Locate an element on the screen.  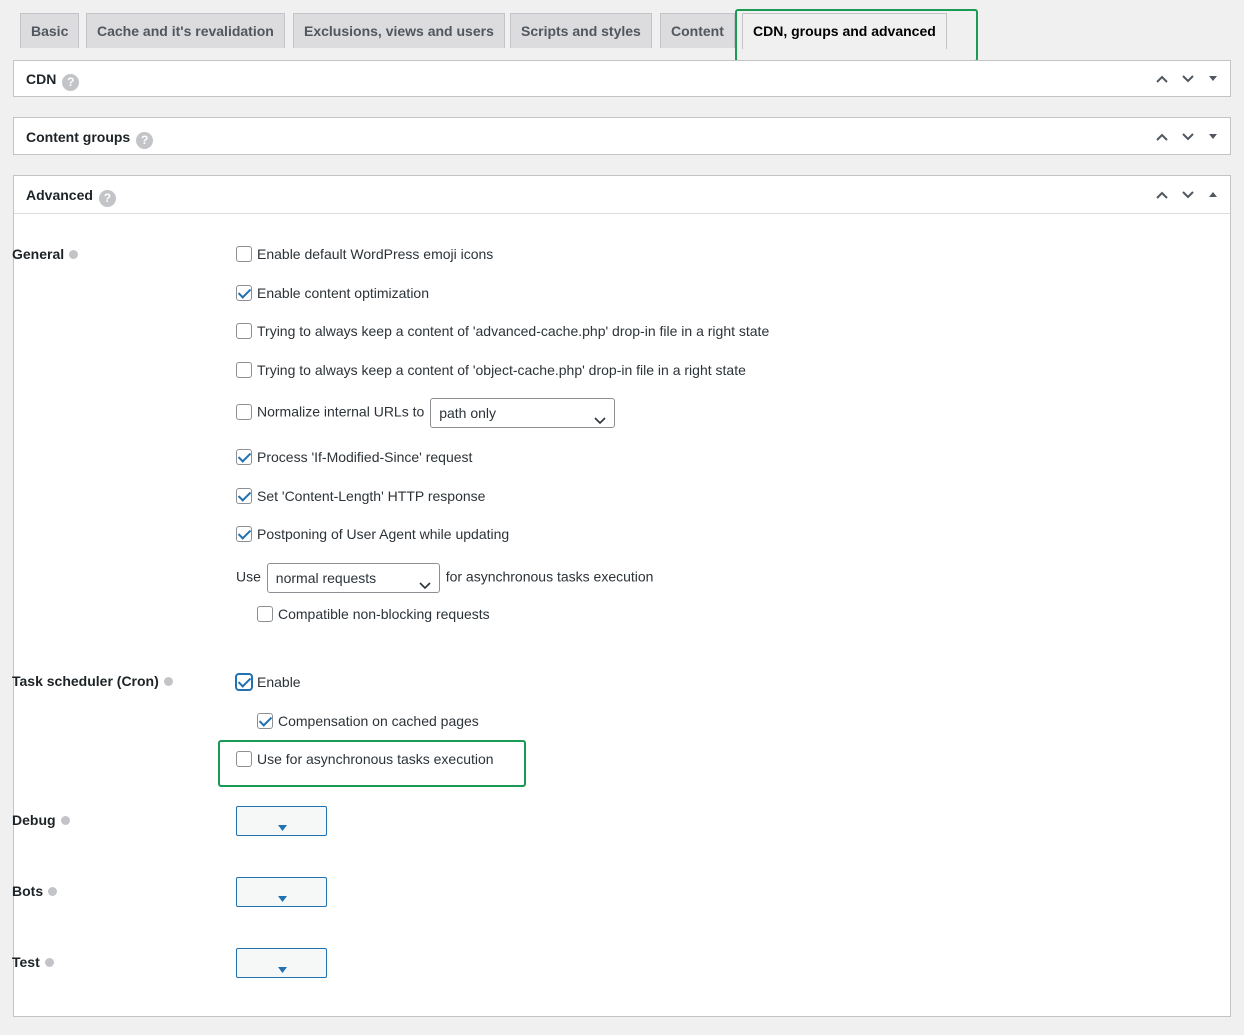
content-groups-panel-header: Content groups? is located at coordinates (622, 136).